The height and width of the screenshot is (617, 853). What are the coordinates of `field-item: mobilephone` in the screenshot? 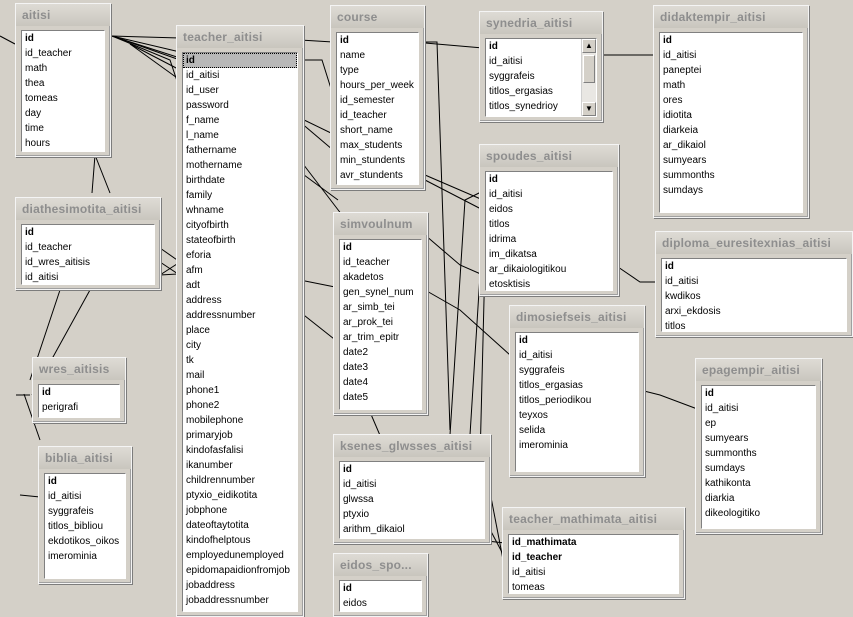 It's located at (240, 420).